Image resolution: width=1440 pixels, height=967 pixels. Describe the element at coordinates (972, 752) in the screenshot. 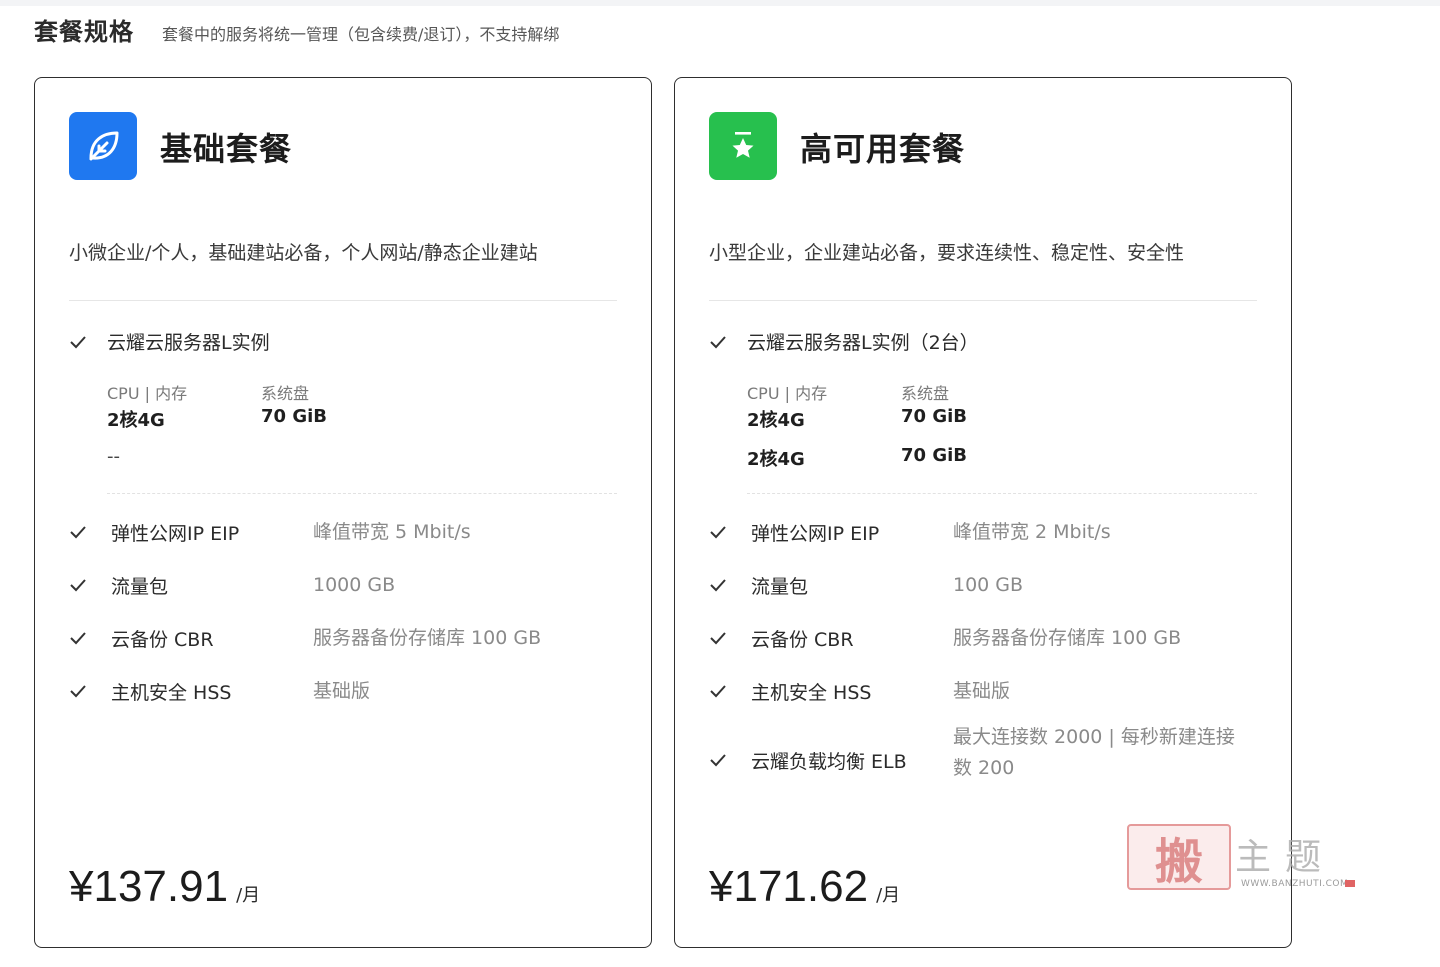

I see `feature-row: 云耀负载均衡 ELB 最大连接数 2000 | 每秒新建连接 数 200` at that location.